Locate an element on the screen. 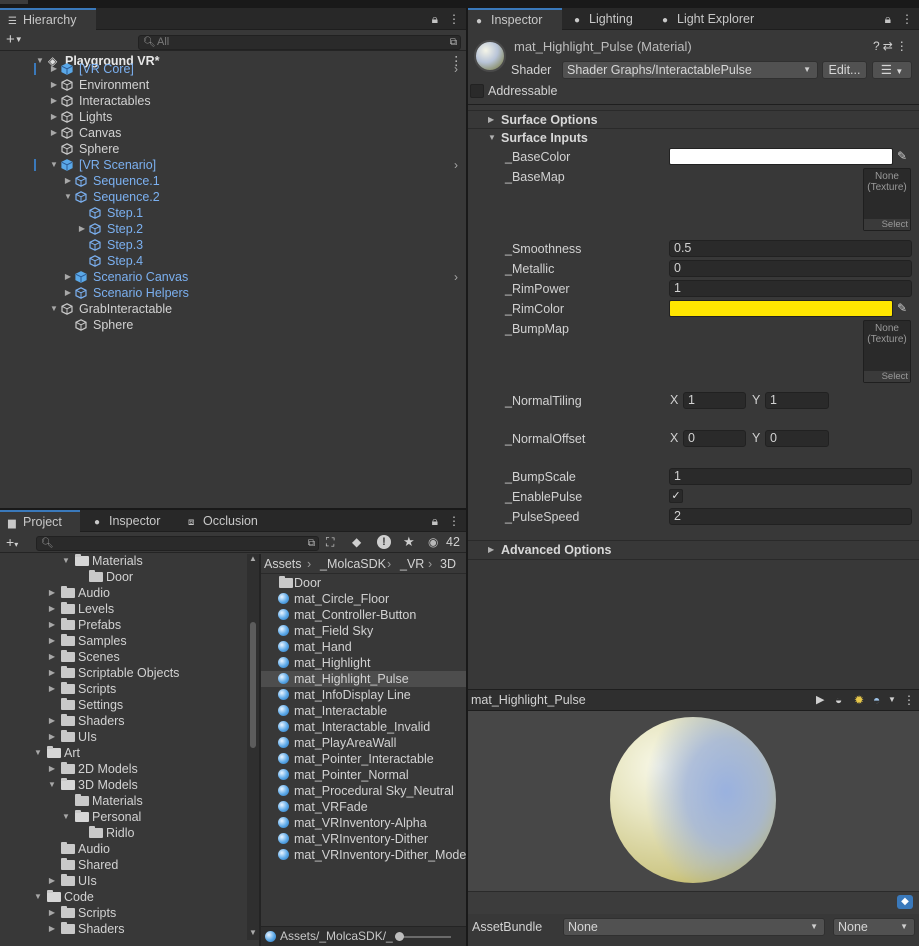  play-icon: ▶ is located at coordinates (820, 699).